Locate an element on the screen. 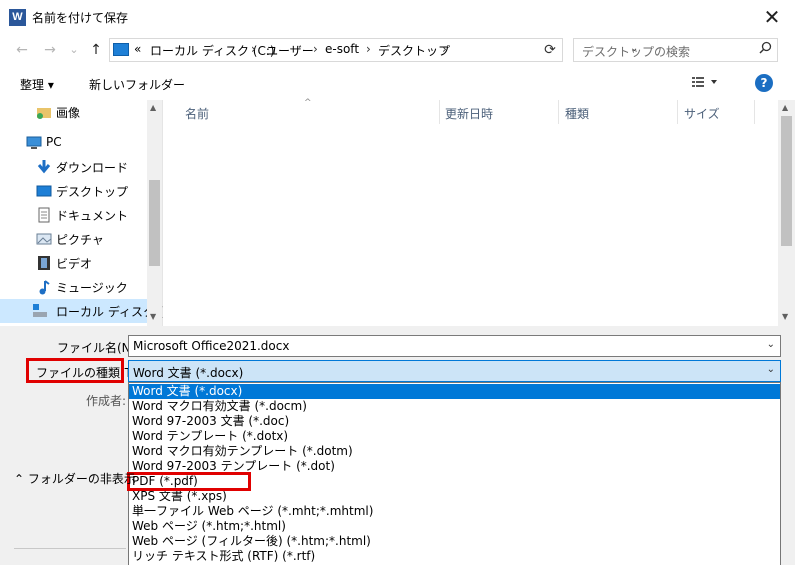 The image size is (795, 565). chevron-up-icon: ⌃ is located at coordinates (19, 479).